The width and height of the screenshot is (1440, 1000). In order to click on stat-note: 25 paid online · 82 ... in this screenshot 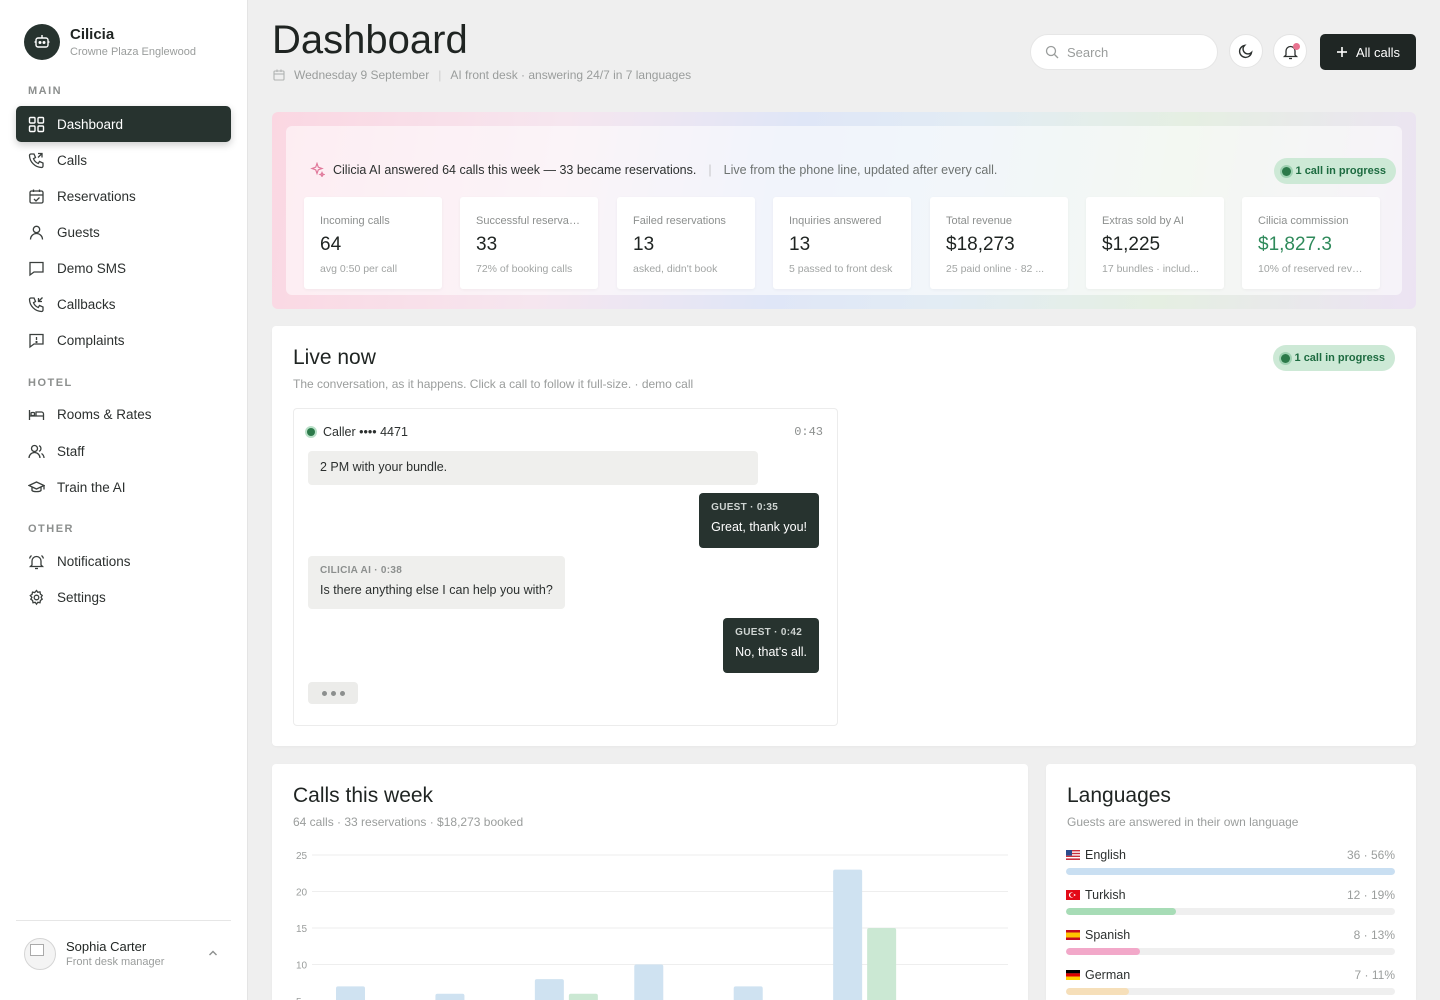, I will do `click(995, 269)`.